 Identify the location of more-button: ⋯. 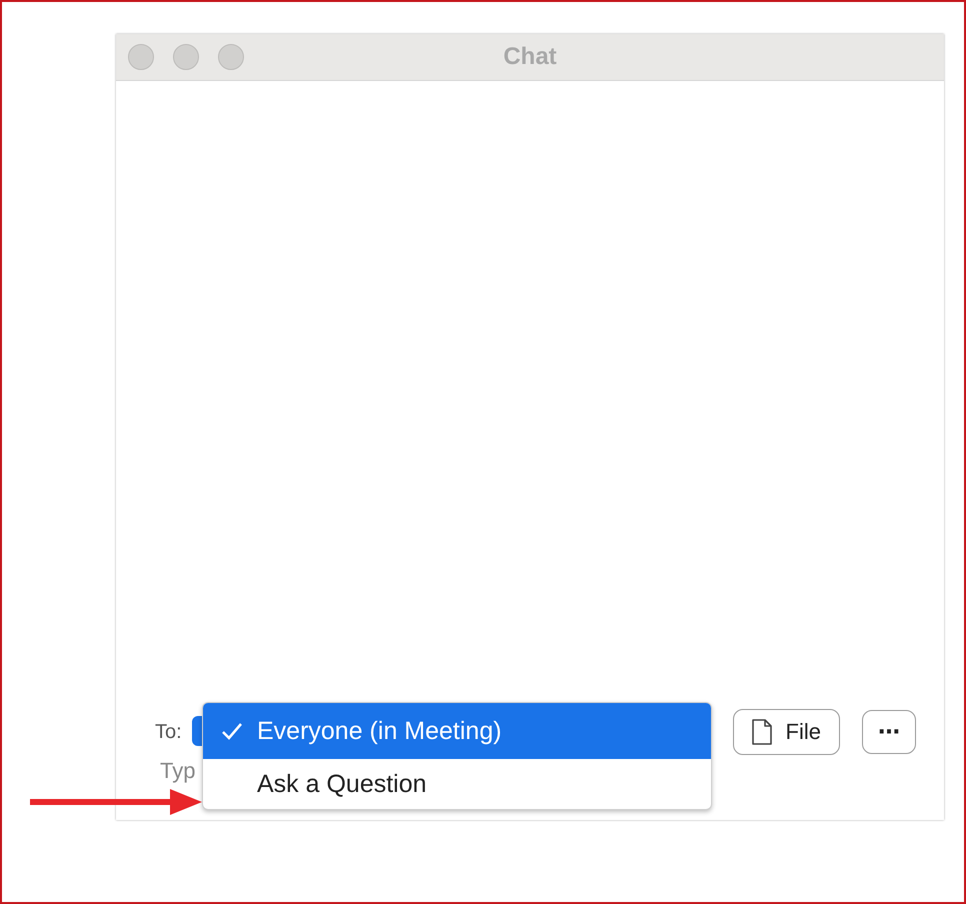
(889, 732).